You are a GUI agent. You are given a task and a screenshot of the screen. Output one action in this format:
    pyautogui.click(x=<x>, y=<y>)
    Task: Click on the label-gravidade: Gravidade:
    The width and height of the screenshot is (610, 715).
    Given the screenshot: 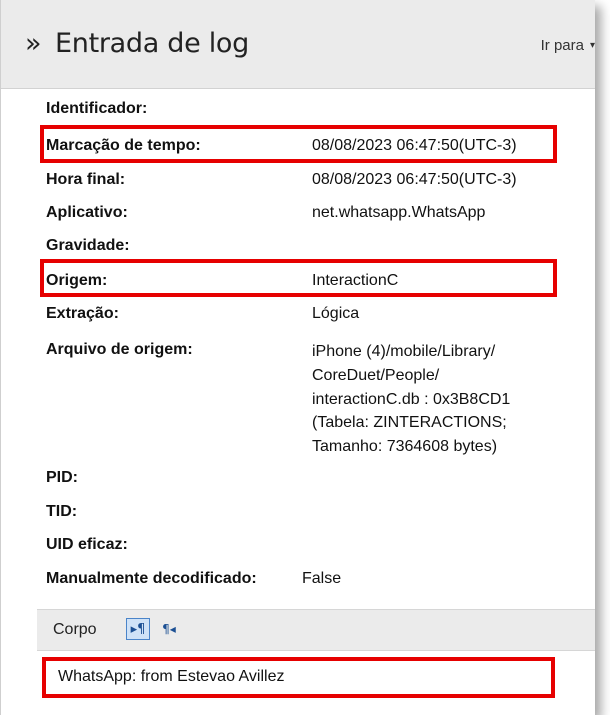 What is the action you would take?
    pyautogui.click(x=88, y=245)
    